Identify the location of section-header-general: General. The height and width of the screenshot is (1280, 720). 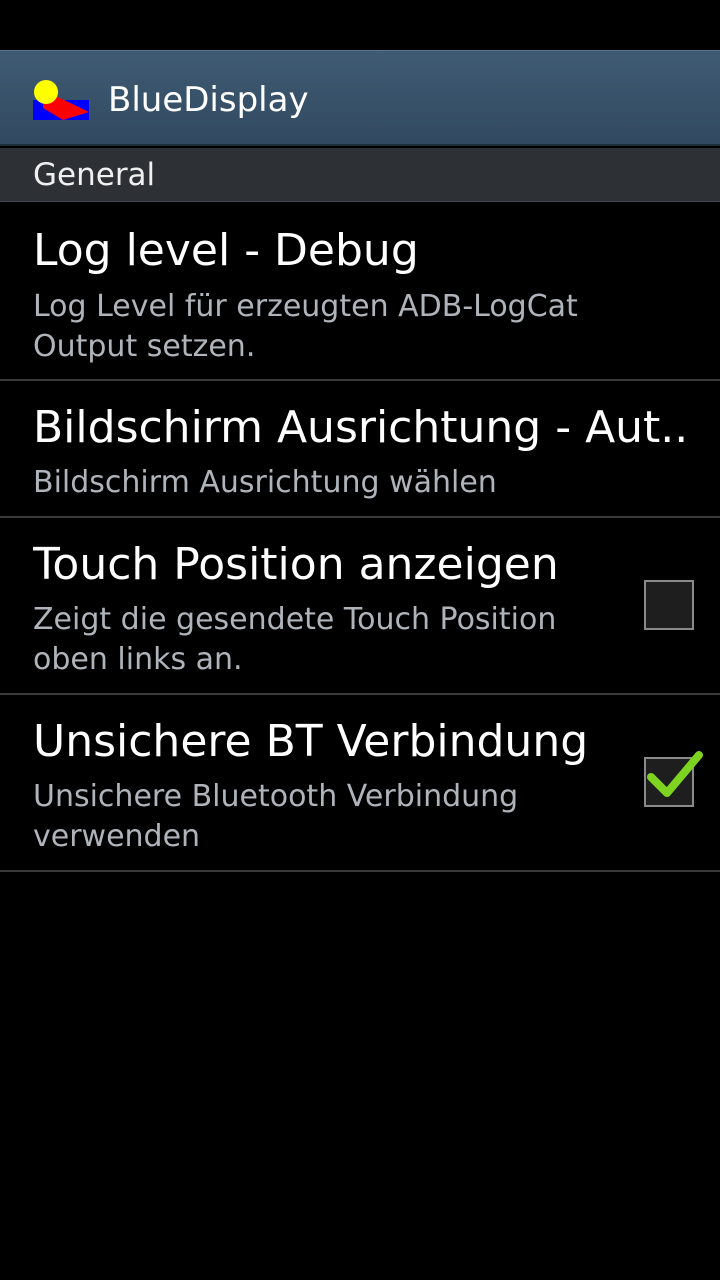
(360, 175).